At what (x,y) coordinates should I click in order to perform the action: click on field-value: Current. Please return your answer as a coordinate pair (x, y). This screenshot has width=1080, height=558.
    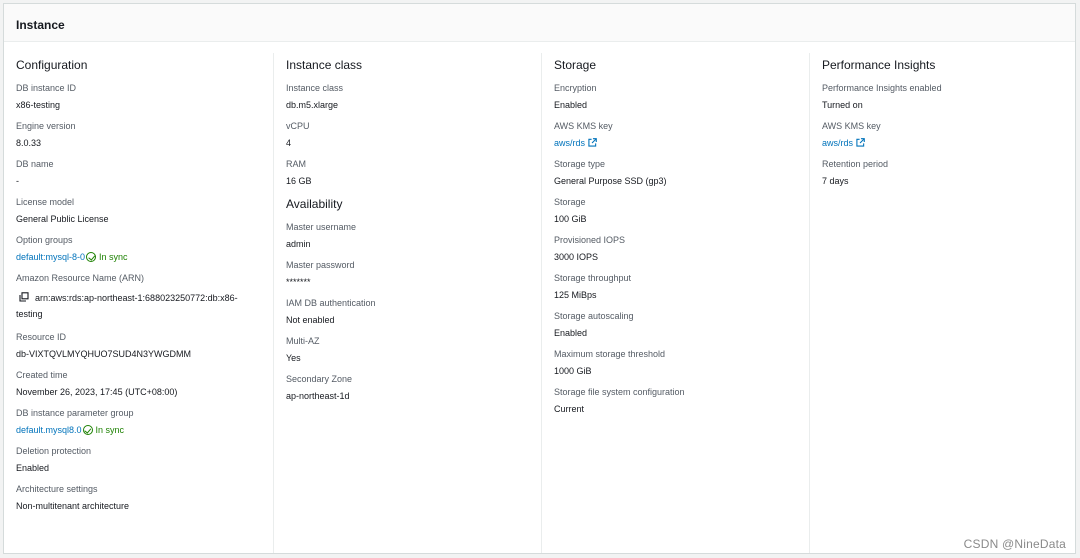
    Looking at the image, I should click on (569, 409).